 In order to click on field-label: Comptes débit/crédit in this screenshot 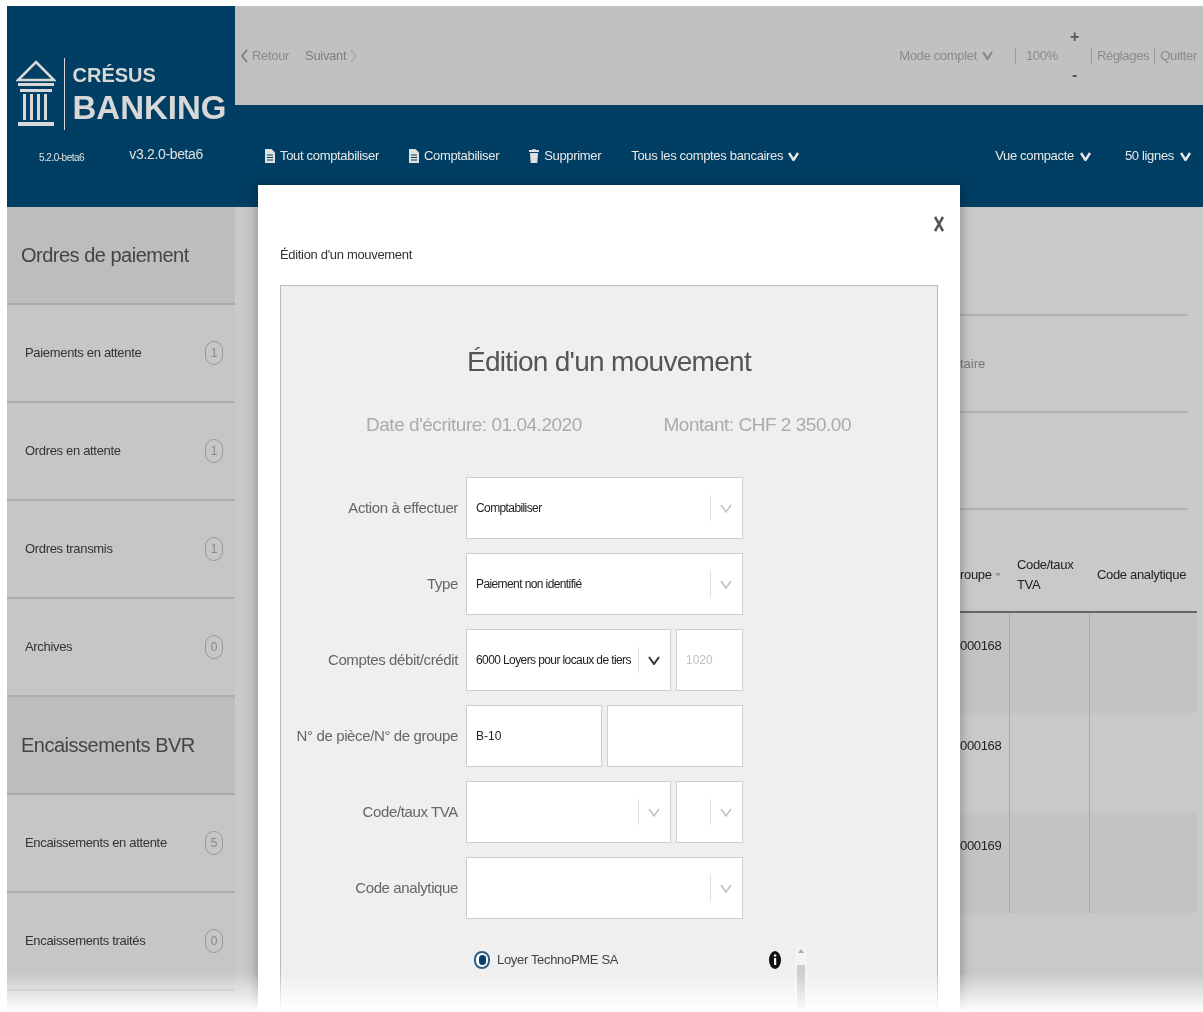, I will do `click(393, 659)`.